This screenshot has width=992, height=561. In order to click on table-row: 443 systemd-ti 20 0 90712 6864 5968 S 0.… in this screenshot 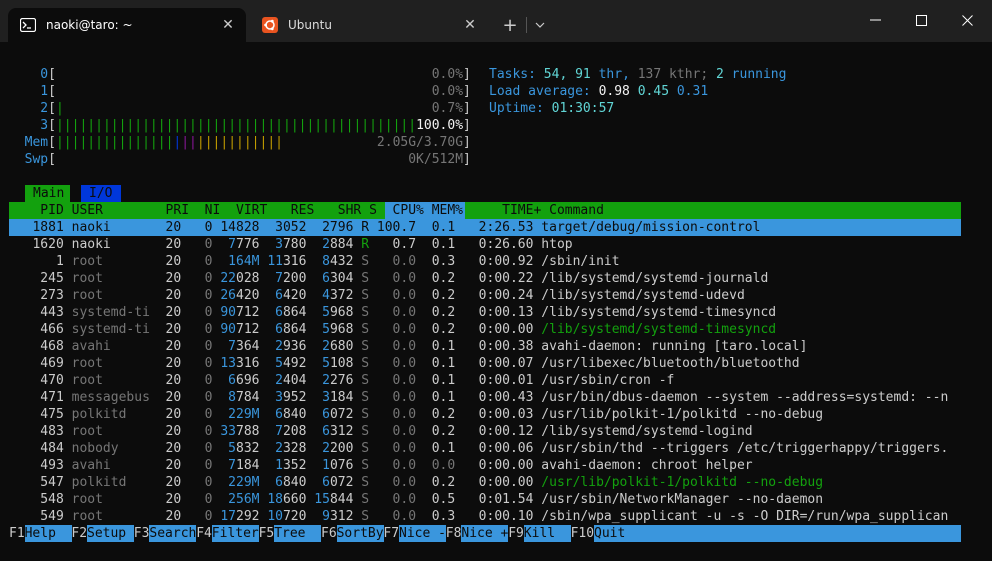, I will do `click(482, 312)`.